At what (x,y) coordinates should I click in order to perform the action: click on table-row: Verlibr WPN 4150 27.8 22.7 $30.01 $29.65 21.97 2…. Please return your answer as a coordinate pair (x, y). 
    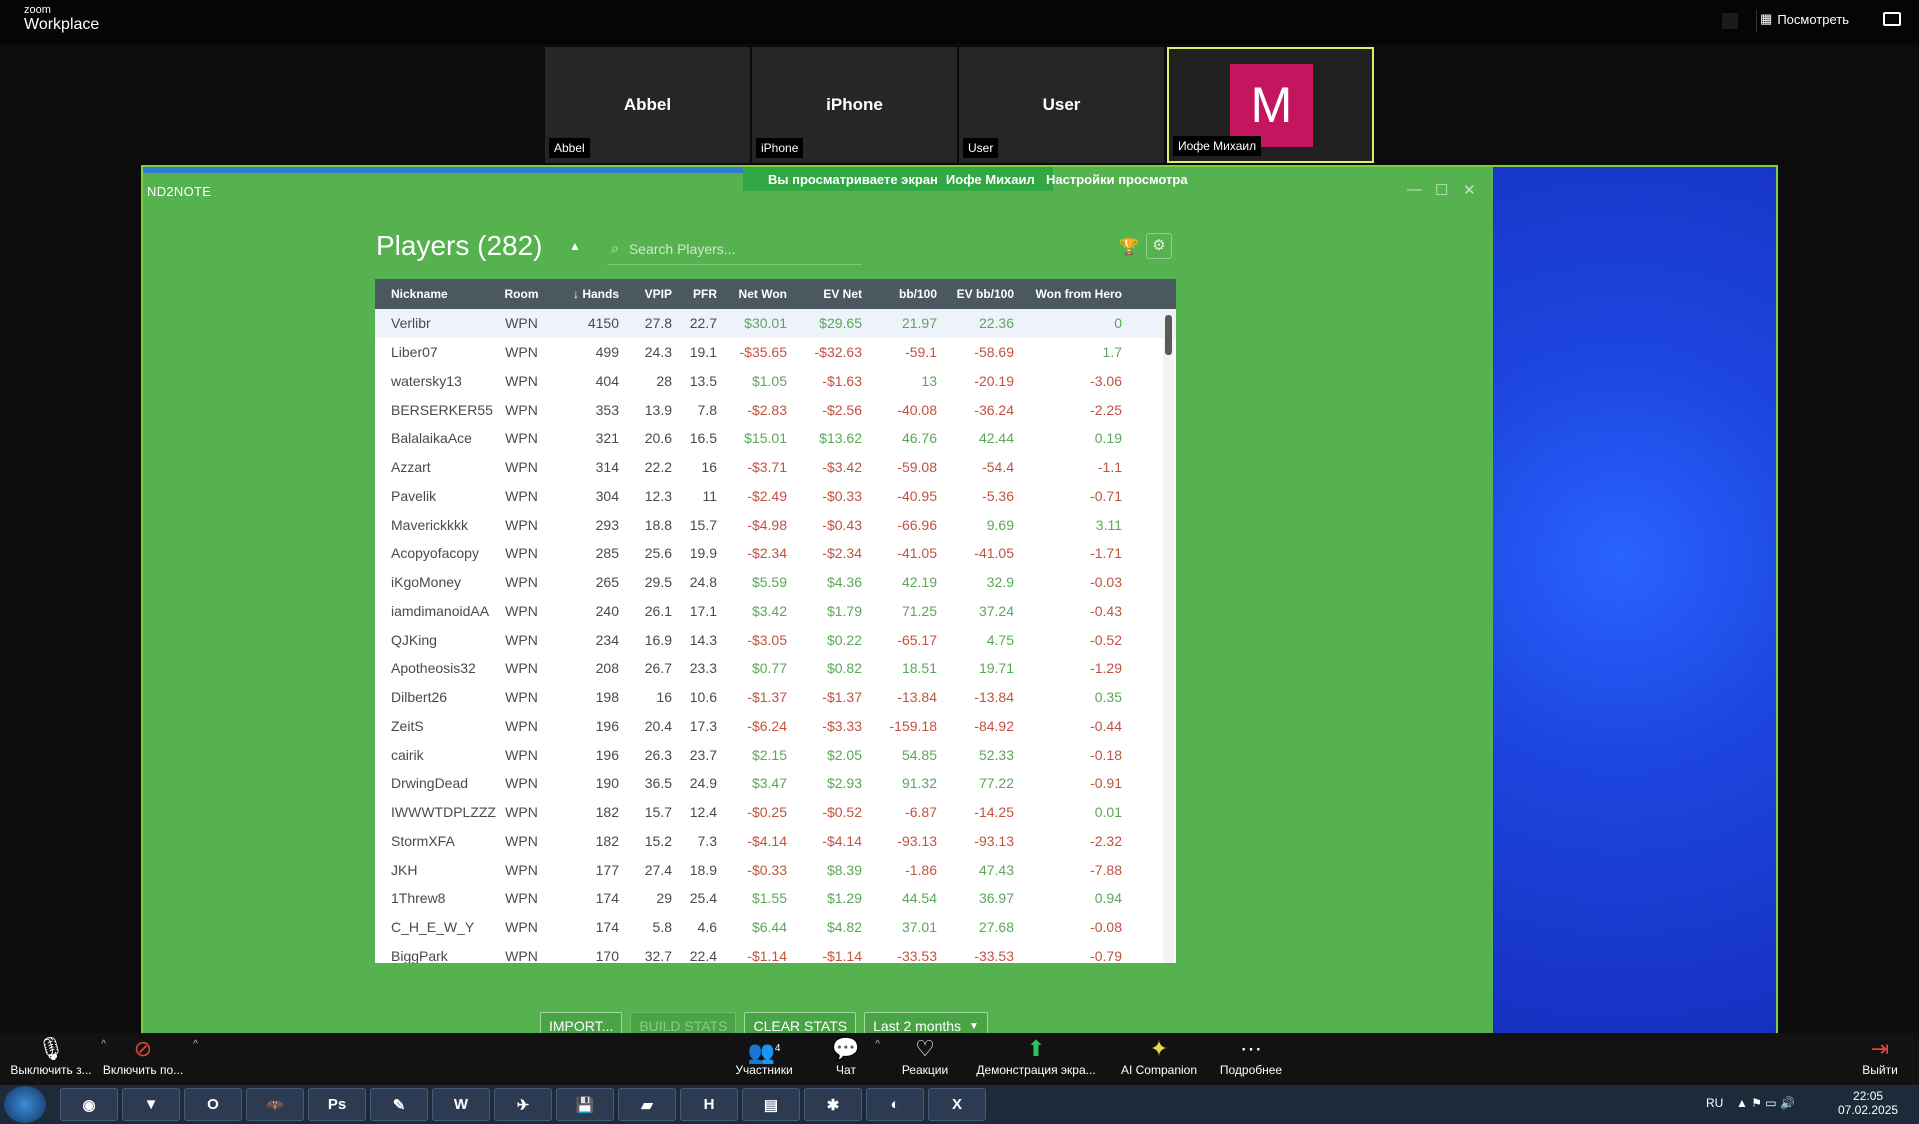
    Looking at the image, I should click on (775, 323).